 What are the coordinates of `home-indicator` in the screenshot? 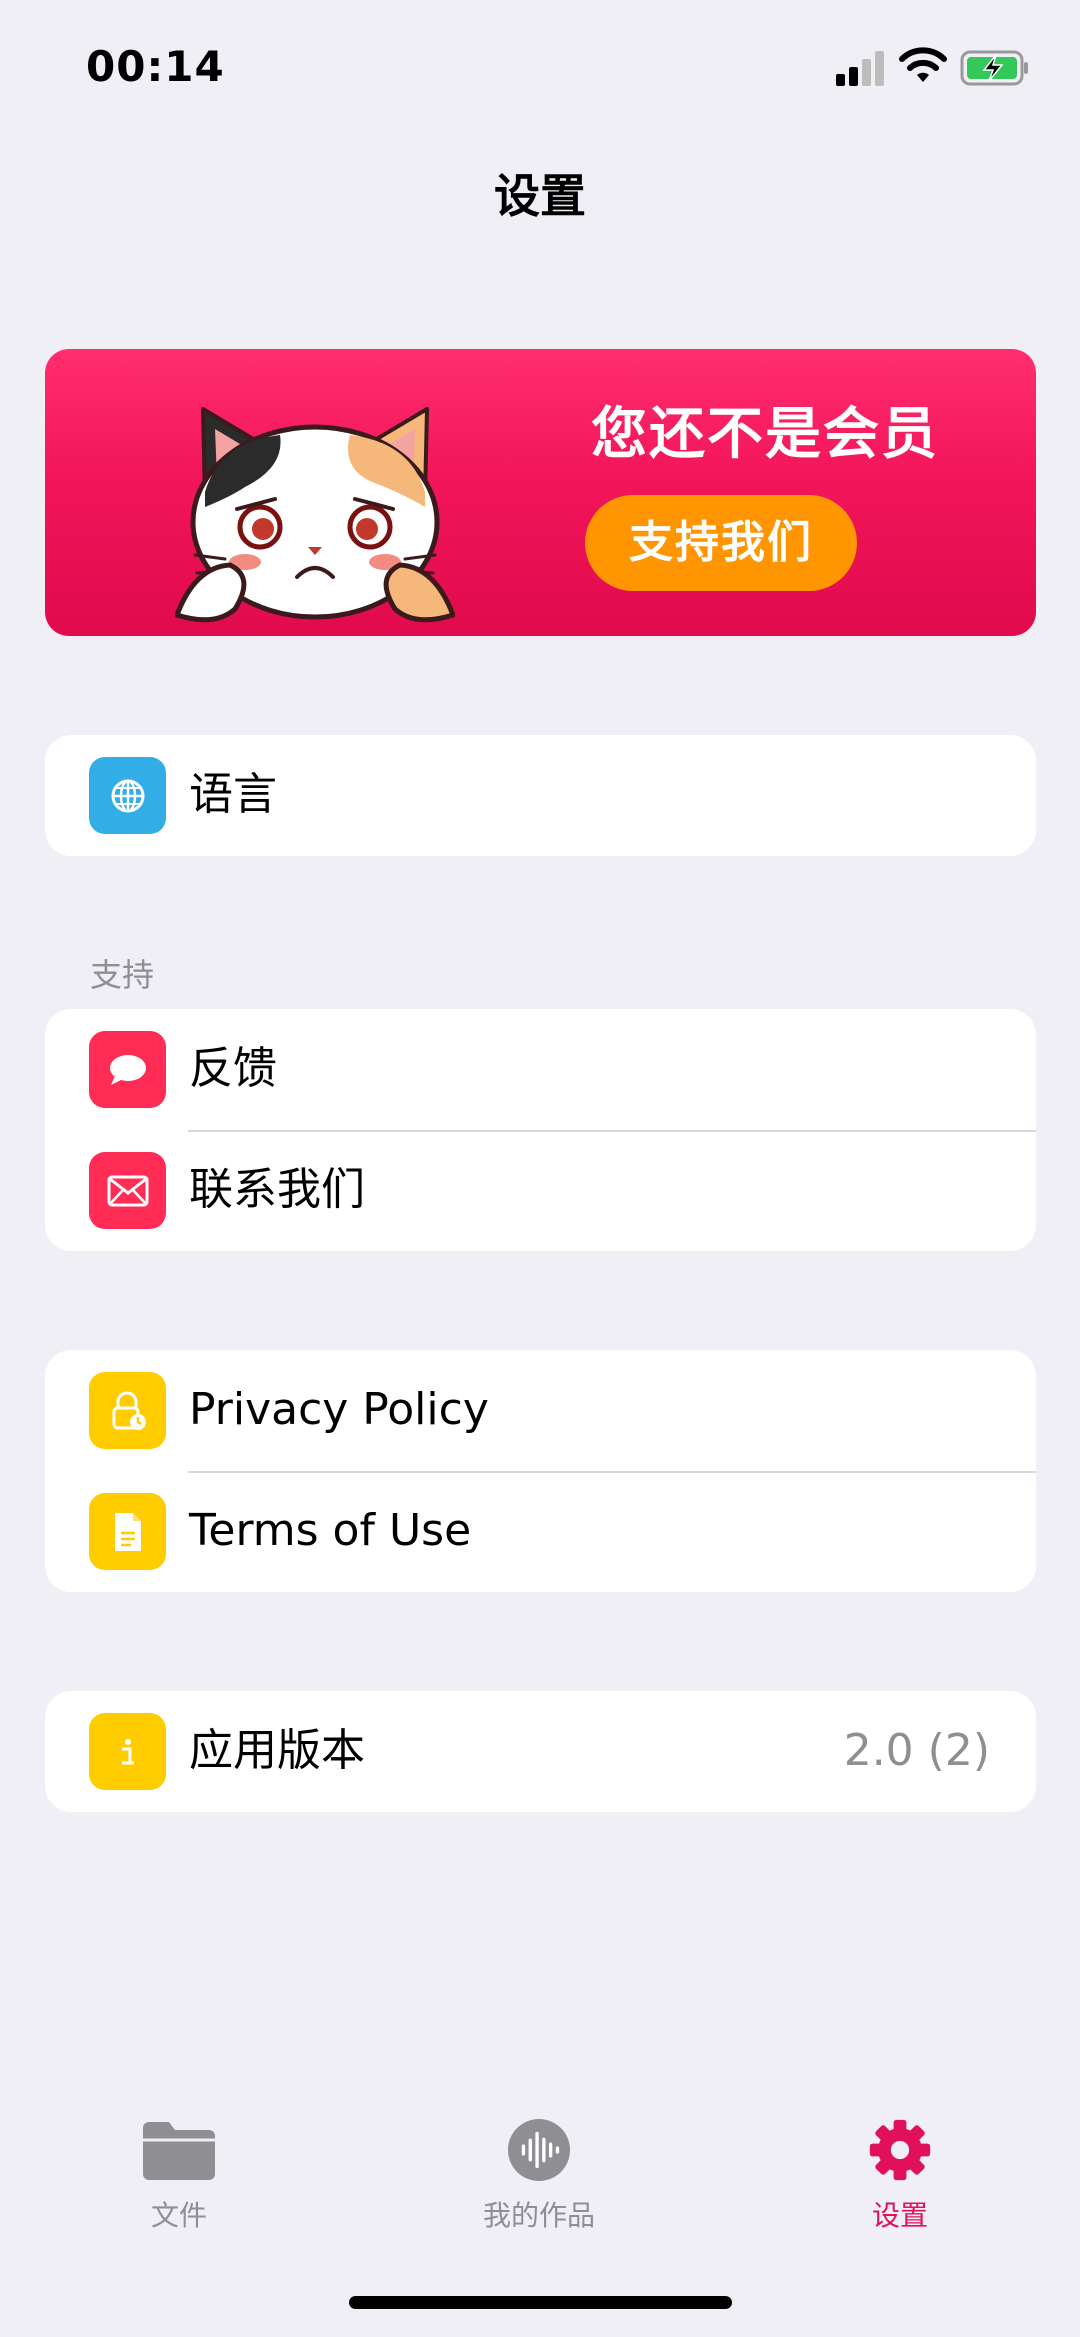 It's located at (540, 2302).